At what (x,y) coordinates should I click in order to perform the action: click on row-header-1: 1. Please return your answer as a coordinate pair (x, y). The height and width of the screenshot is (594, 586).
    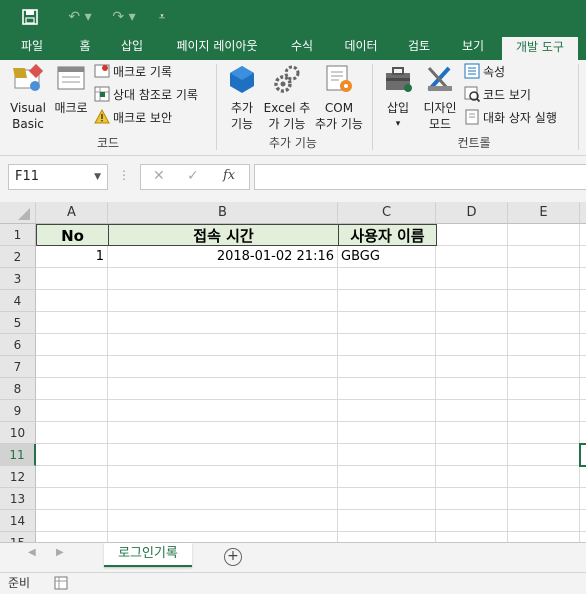
    Looking at the image, I should click on (18, 235).